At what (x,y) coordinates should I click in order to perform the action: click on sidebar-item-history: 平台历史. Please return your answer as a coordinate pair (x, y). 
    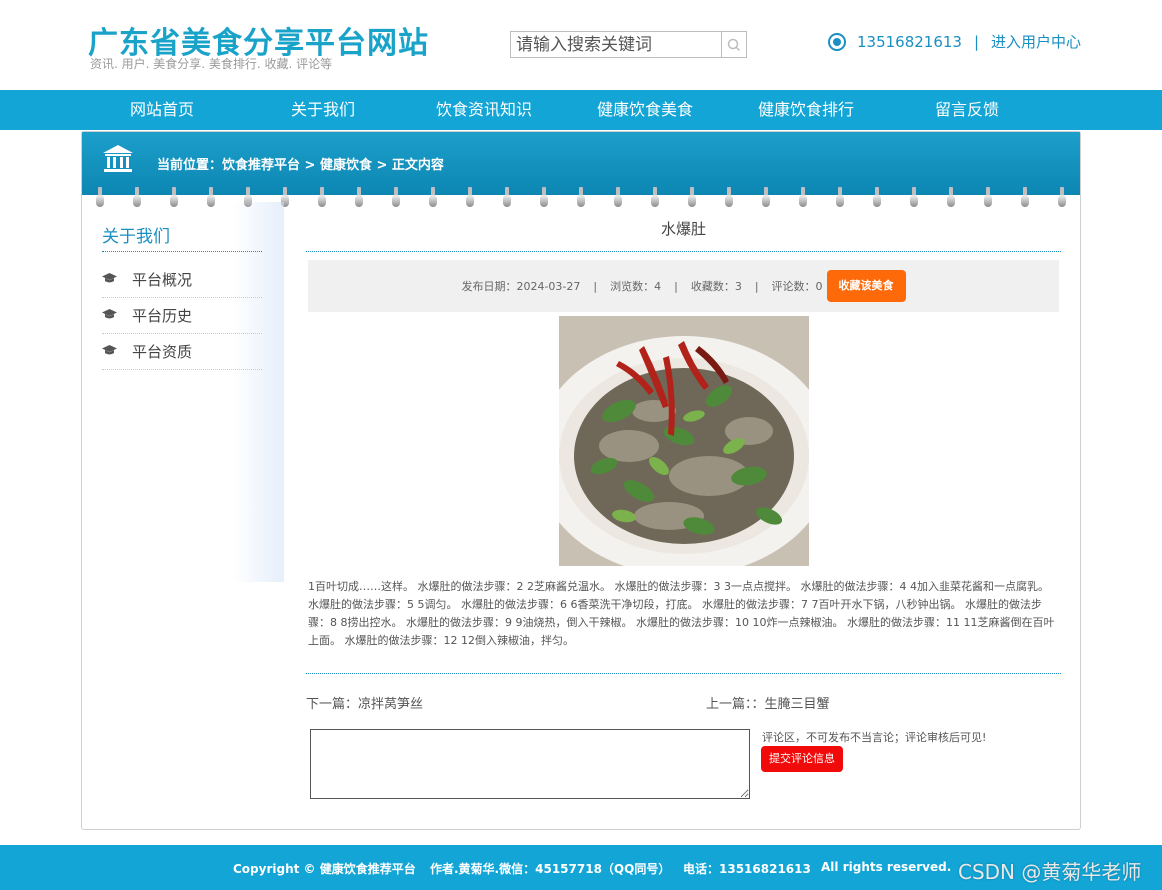
    Looking at the image, I should click on (182, 316).